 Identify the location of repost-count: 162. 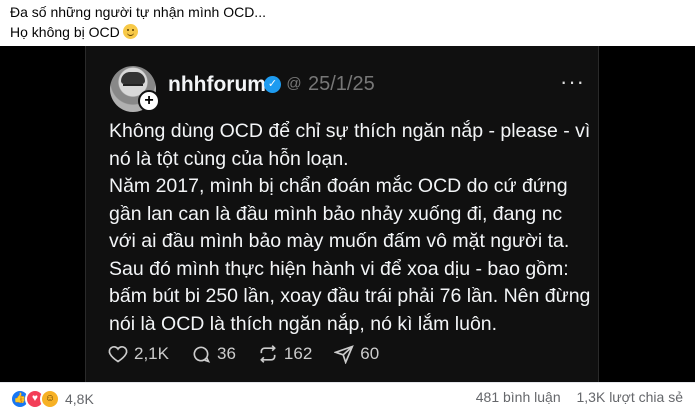
(298, 353).